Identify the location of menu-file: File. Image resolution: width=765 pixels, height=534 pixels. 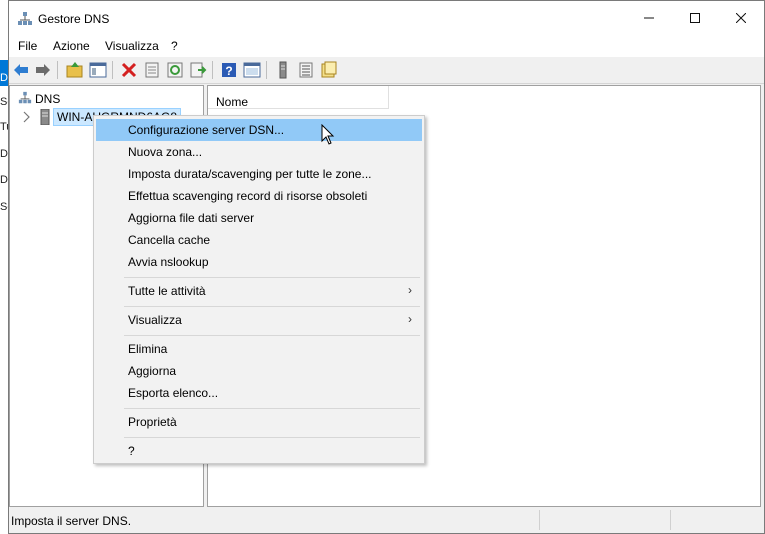
(27, 46).